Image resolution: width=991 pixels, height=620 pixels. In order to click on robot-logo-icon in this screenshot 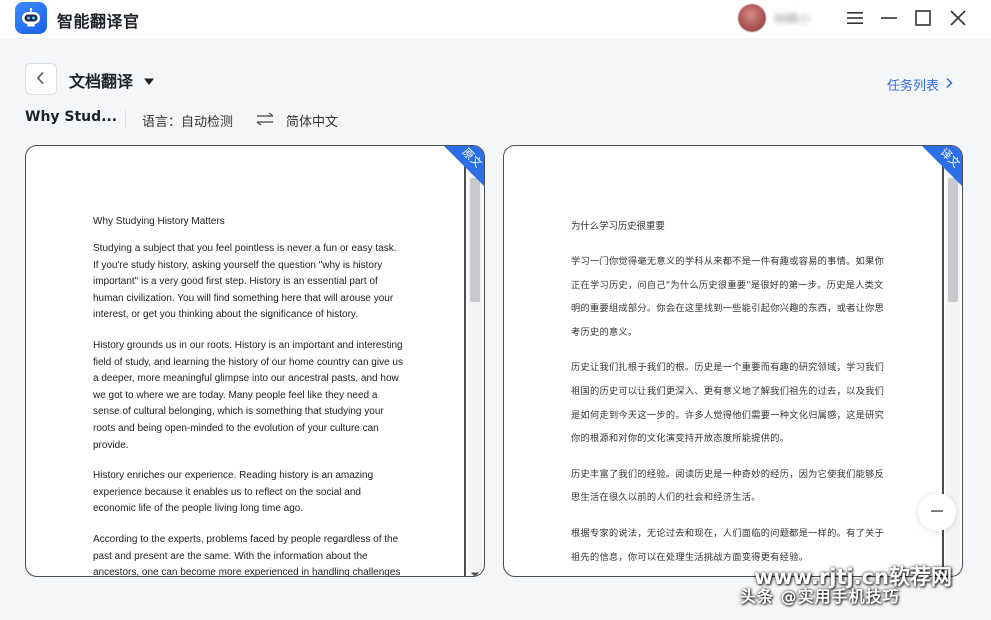, I will do `click(31, 18)`.